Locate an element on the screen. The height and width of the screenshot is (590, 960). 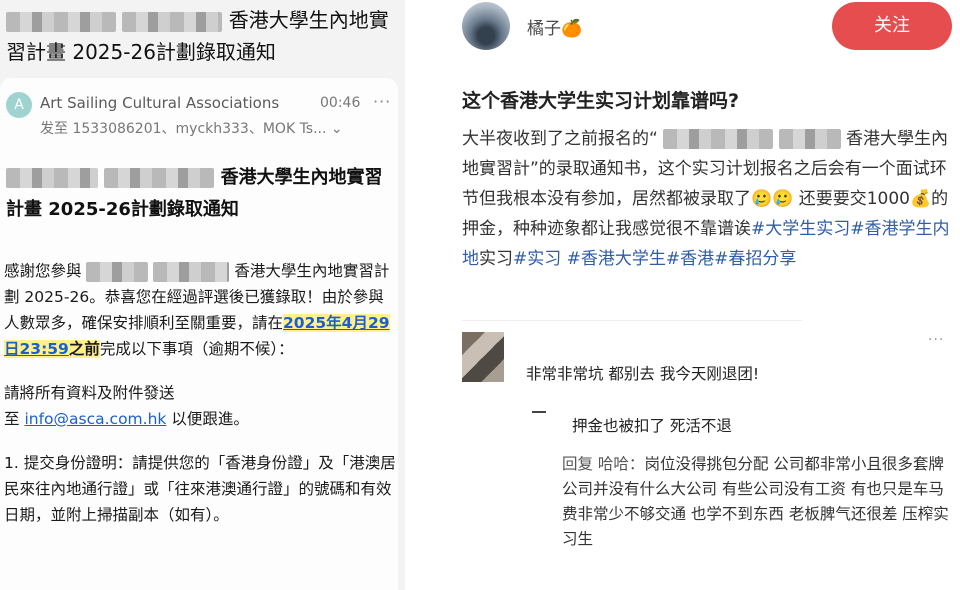
panel-divider is located at coordinates (418, 295).